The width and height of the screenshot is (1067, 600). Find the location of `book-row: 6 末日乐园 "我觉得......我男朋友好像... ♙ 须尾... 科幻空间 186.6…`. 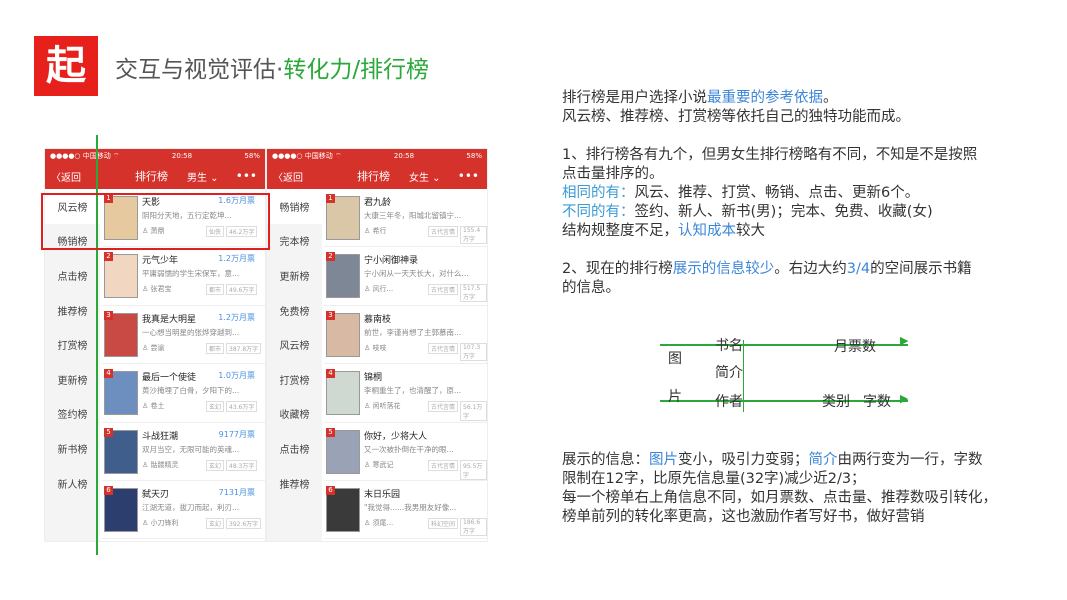

book-row: 6 末日乐园 "我觉得......我男朋友好像... ♙ 须尾... 科幻空间 186.6… is located at coordinates (405, 510).